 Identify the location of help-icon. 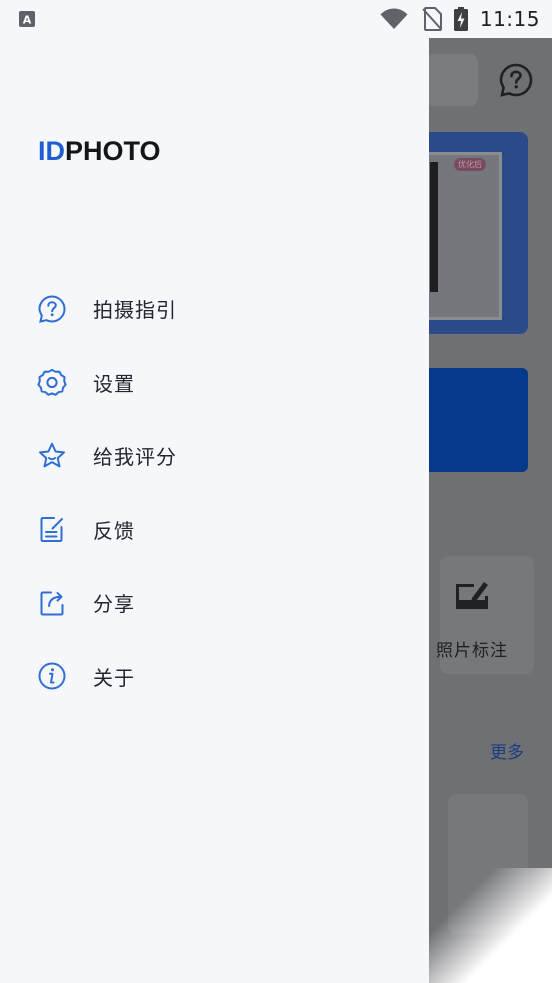
(516, 80).